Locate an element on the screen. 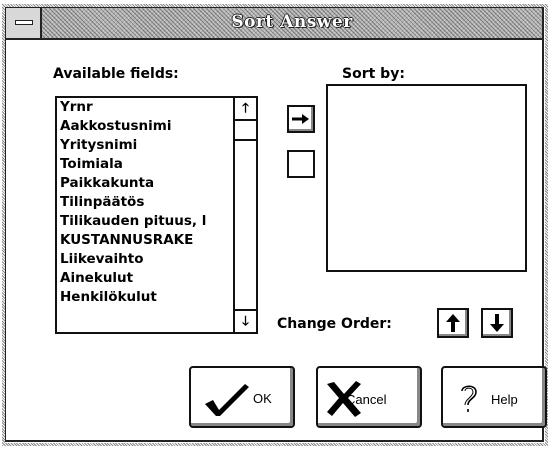 This screenshot has width=554, height=452. scroll-thumb is located at coordinates (245, 131).